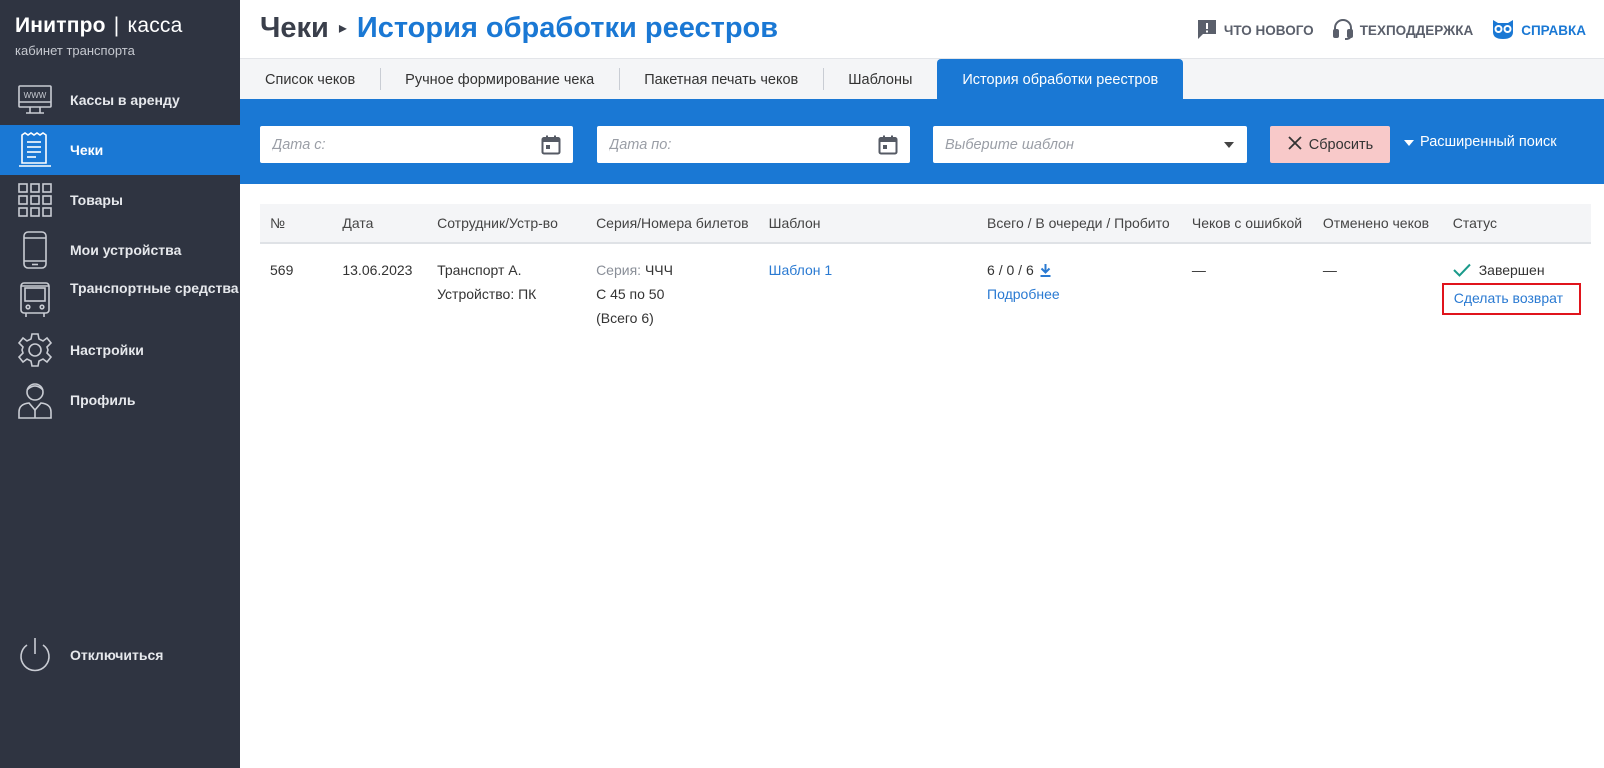 The image size is (1604, 768). Describe the element at coordinates (120, 150) in the screenshot. I see `sidebar-item-receipts: Чеки` at that location.